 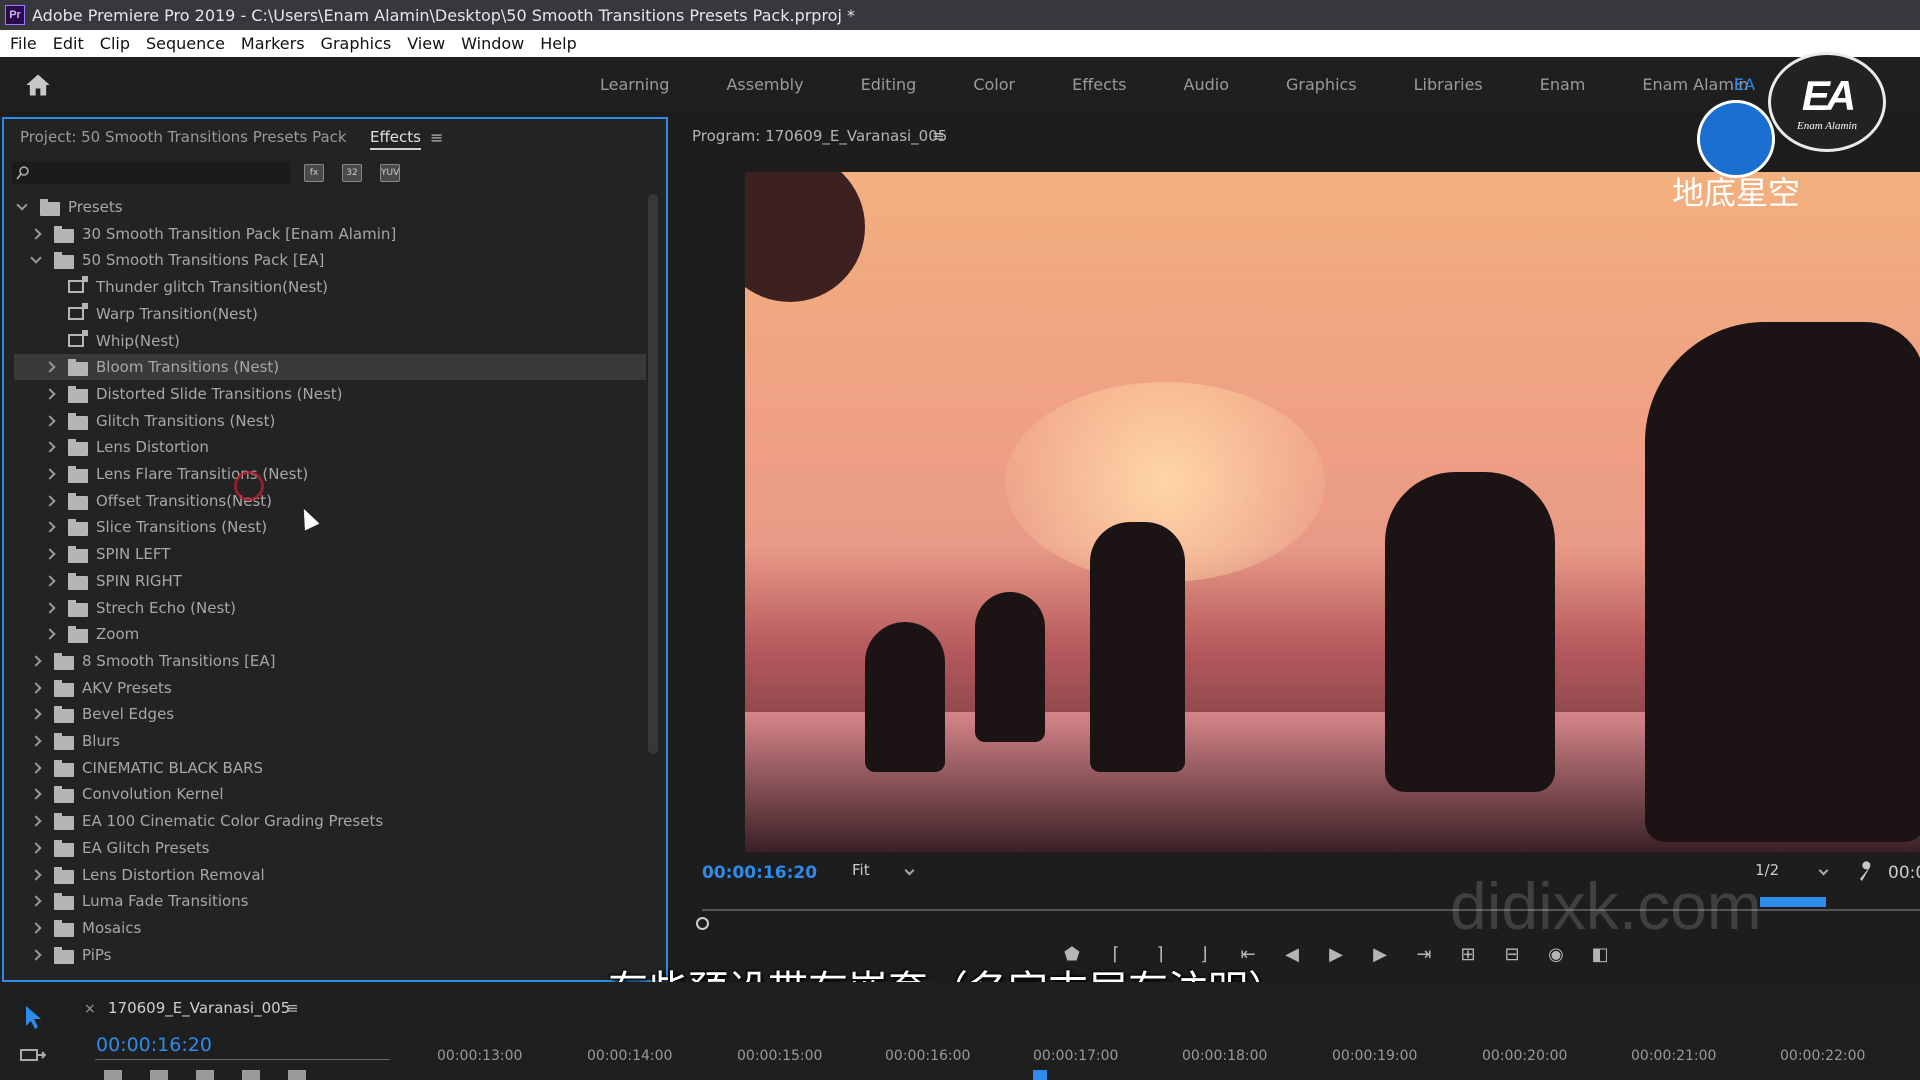 What do you see at coordinates (1600, 955) in the screenshot?
I see `comparison-view-icon: ◧` at bounding box center [1600, 955].